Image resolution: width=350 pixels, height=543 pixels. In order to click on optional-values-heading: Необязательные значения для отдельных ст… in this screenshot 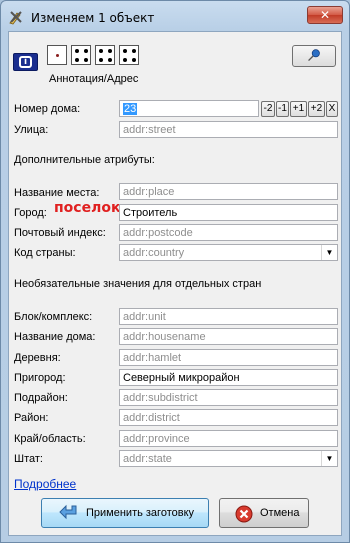, I will do `click(138, 284)`.